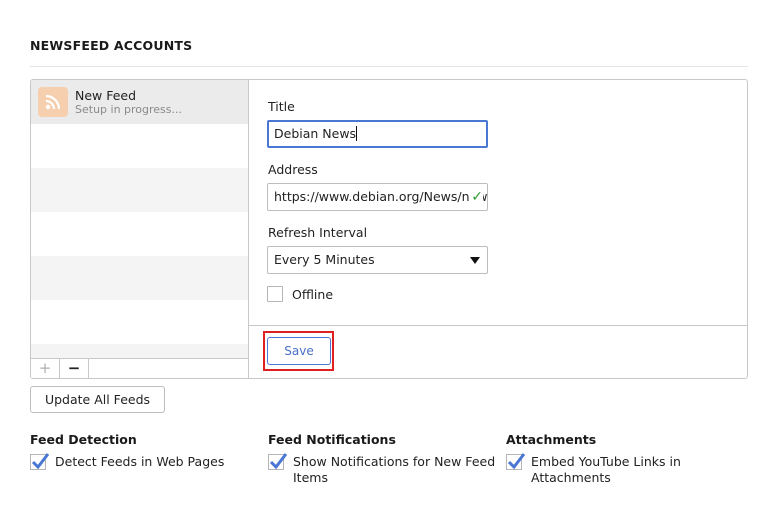 Image resolution: width=761 pixels, height=512 pixels. I want to click on feed-detection-title: Feed Detection, so click(83, 439).